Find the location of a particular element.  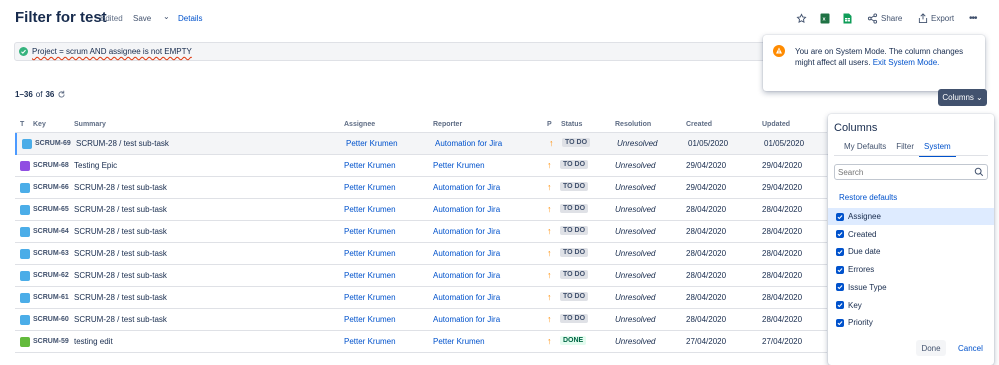

column-option-due-date: Due date is located at coordinates (911, 251).